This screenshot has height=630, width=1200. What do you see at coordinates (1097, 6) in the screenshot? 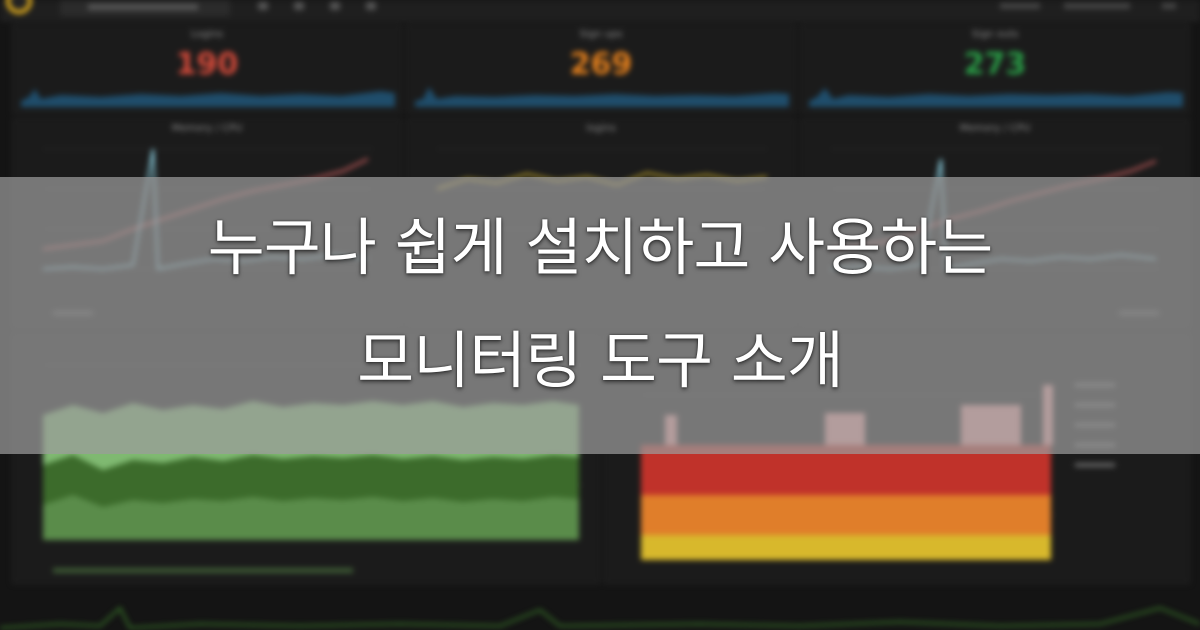
I see `time-range-picker` at bounding box center [1097, 6].